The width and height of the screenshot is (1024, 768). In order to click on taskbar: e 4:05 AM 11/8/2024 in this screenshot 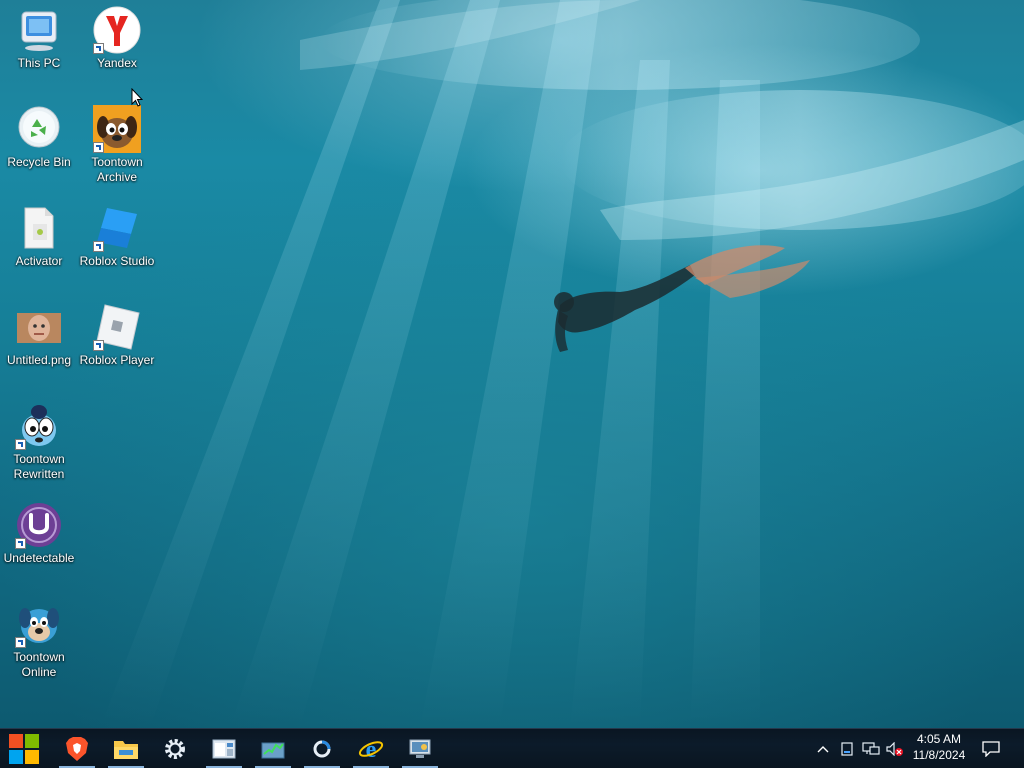, I will do `click(512, 748)`.